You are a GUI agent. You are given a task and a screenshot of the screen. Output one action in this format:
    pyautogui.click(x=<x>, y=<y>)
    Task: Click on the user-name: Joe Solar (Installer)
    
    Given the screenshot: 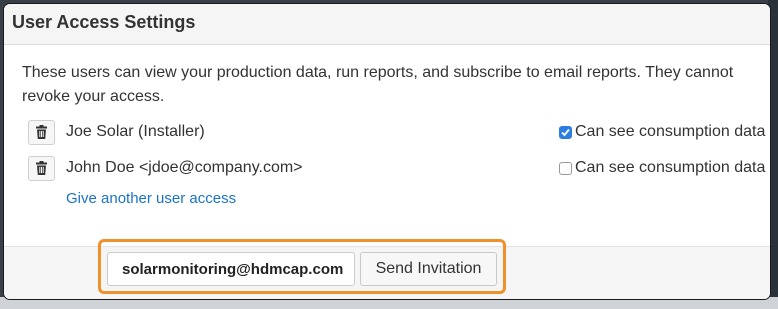 What is the action you would take?
    pyautogui.click(x=135, y=131)
    